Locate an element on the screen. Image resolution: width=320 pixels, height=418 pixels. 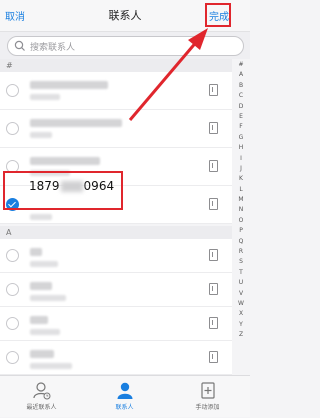
index-letter: F is located at coordinates (241, 127).